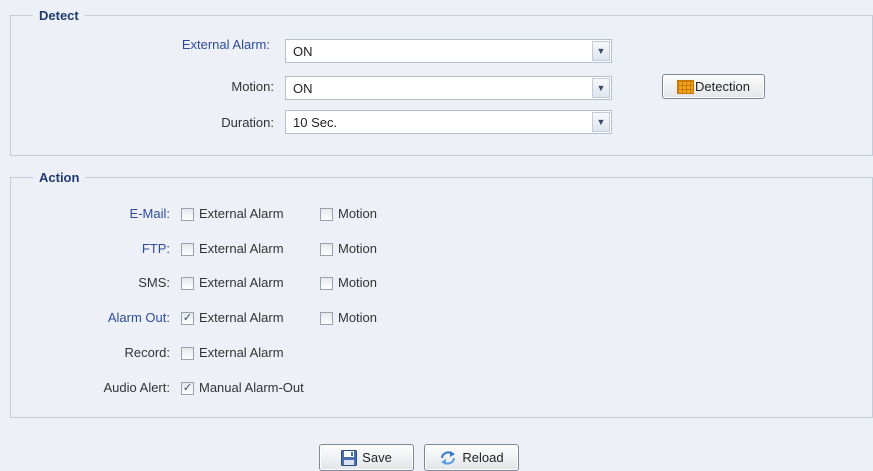 This screenshot has width=873, height=471. What do you see at coordinates (358, 213) in the screenshot?
I see `email-option-label: Motion` at bounding box center [358, 213].